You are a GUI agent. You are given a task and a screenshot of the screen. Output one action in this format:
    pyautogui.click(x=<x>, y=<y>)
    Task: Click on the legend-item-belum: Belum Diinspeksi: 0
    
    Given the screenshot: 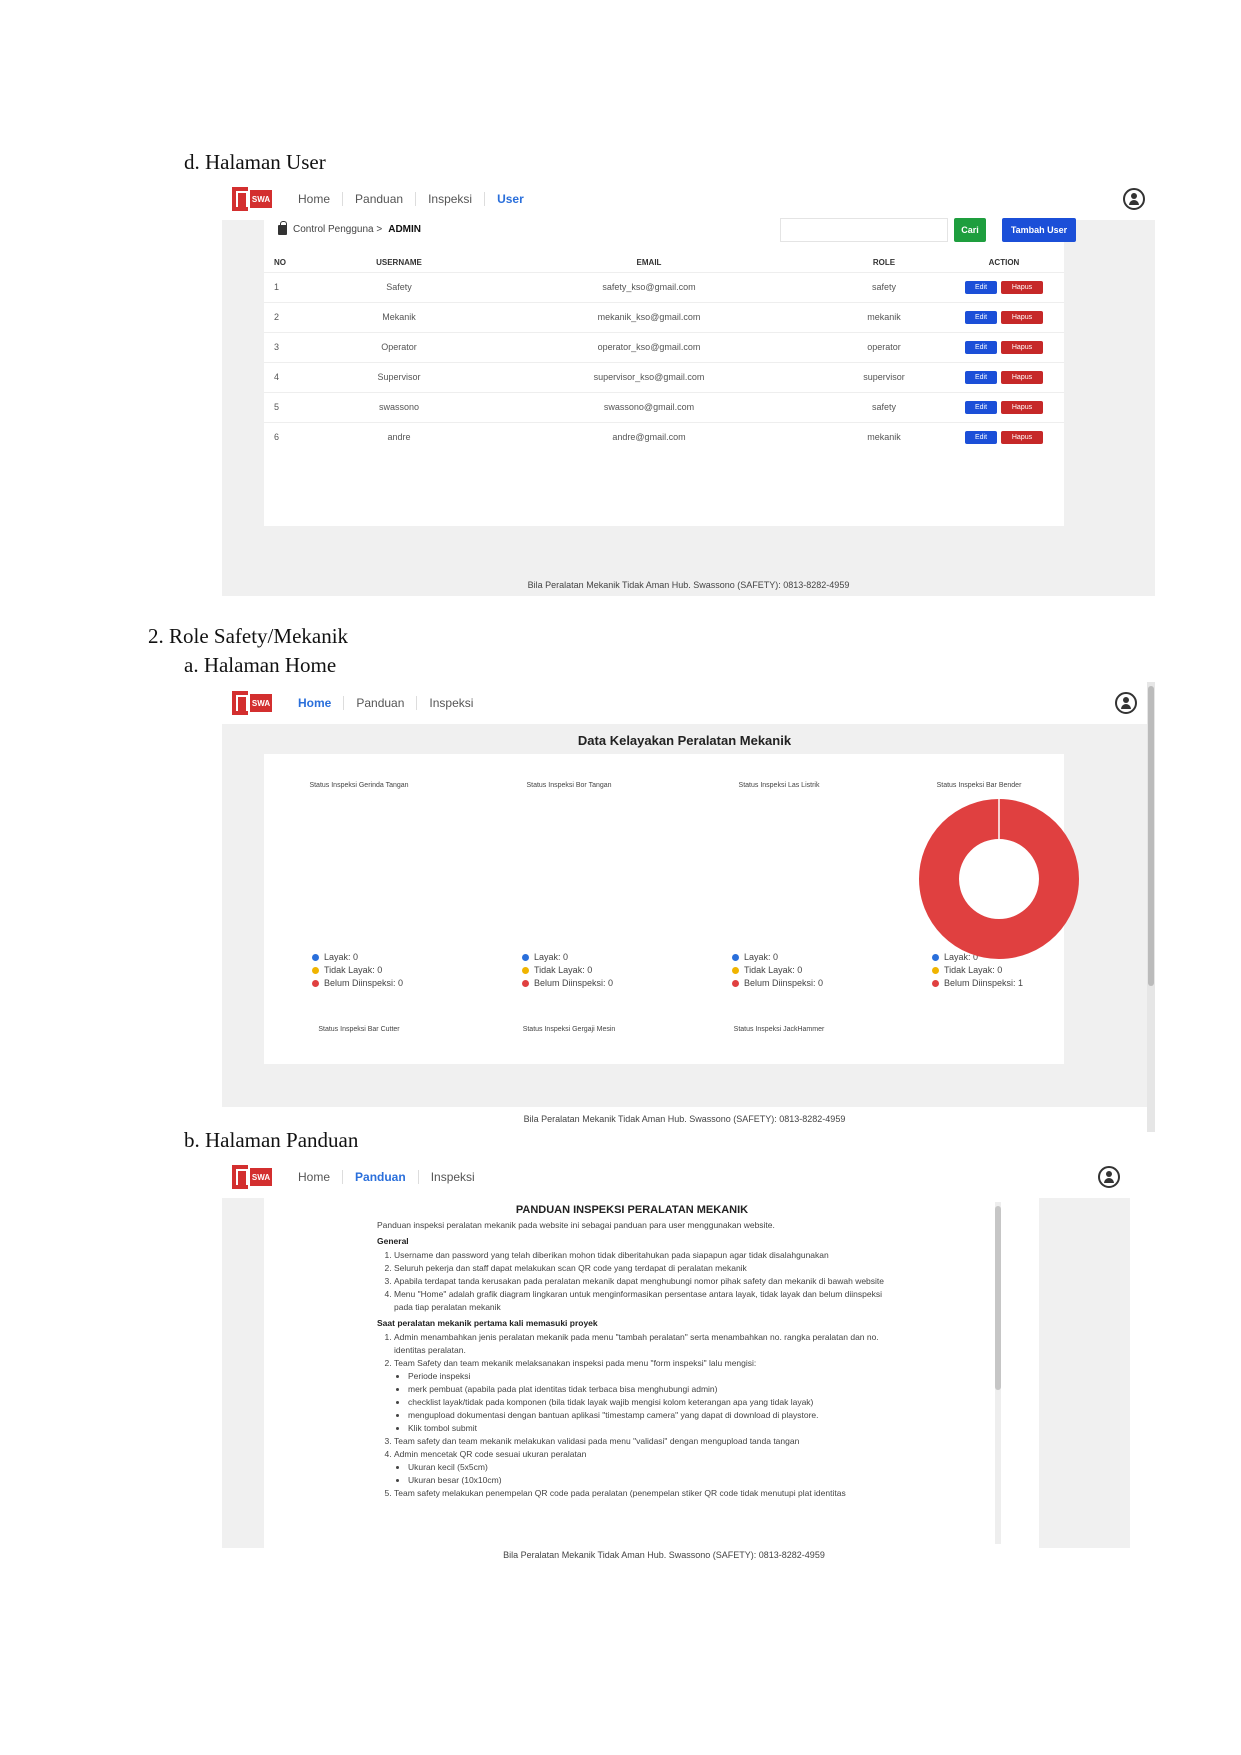 What is the action you would take?
    pyautogui.click(x=567, y=983)
    